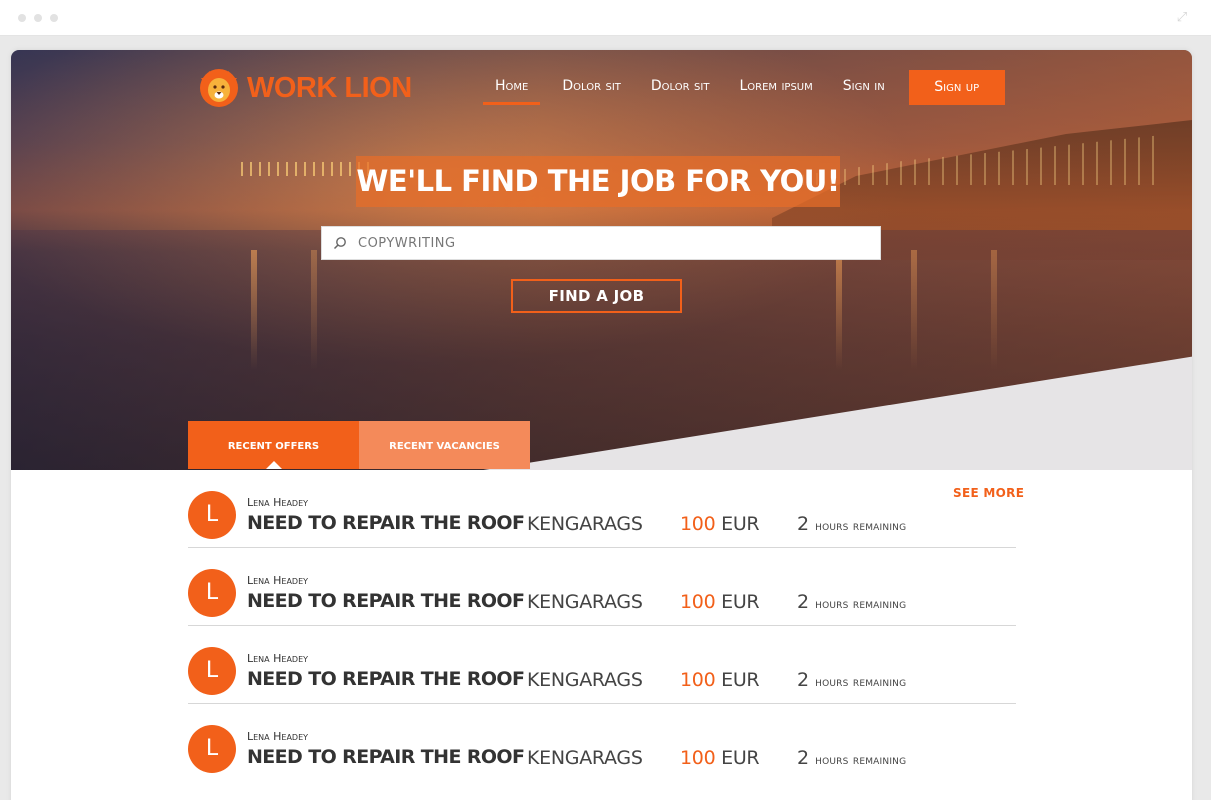 The image size is (1211, 800). Describe the element at coordinates (329, 87) in the screenshot. I see `brand-name: WORK LION` at that location.